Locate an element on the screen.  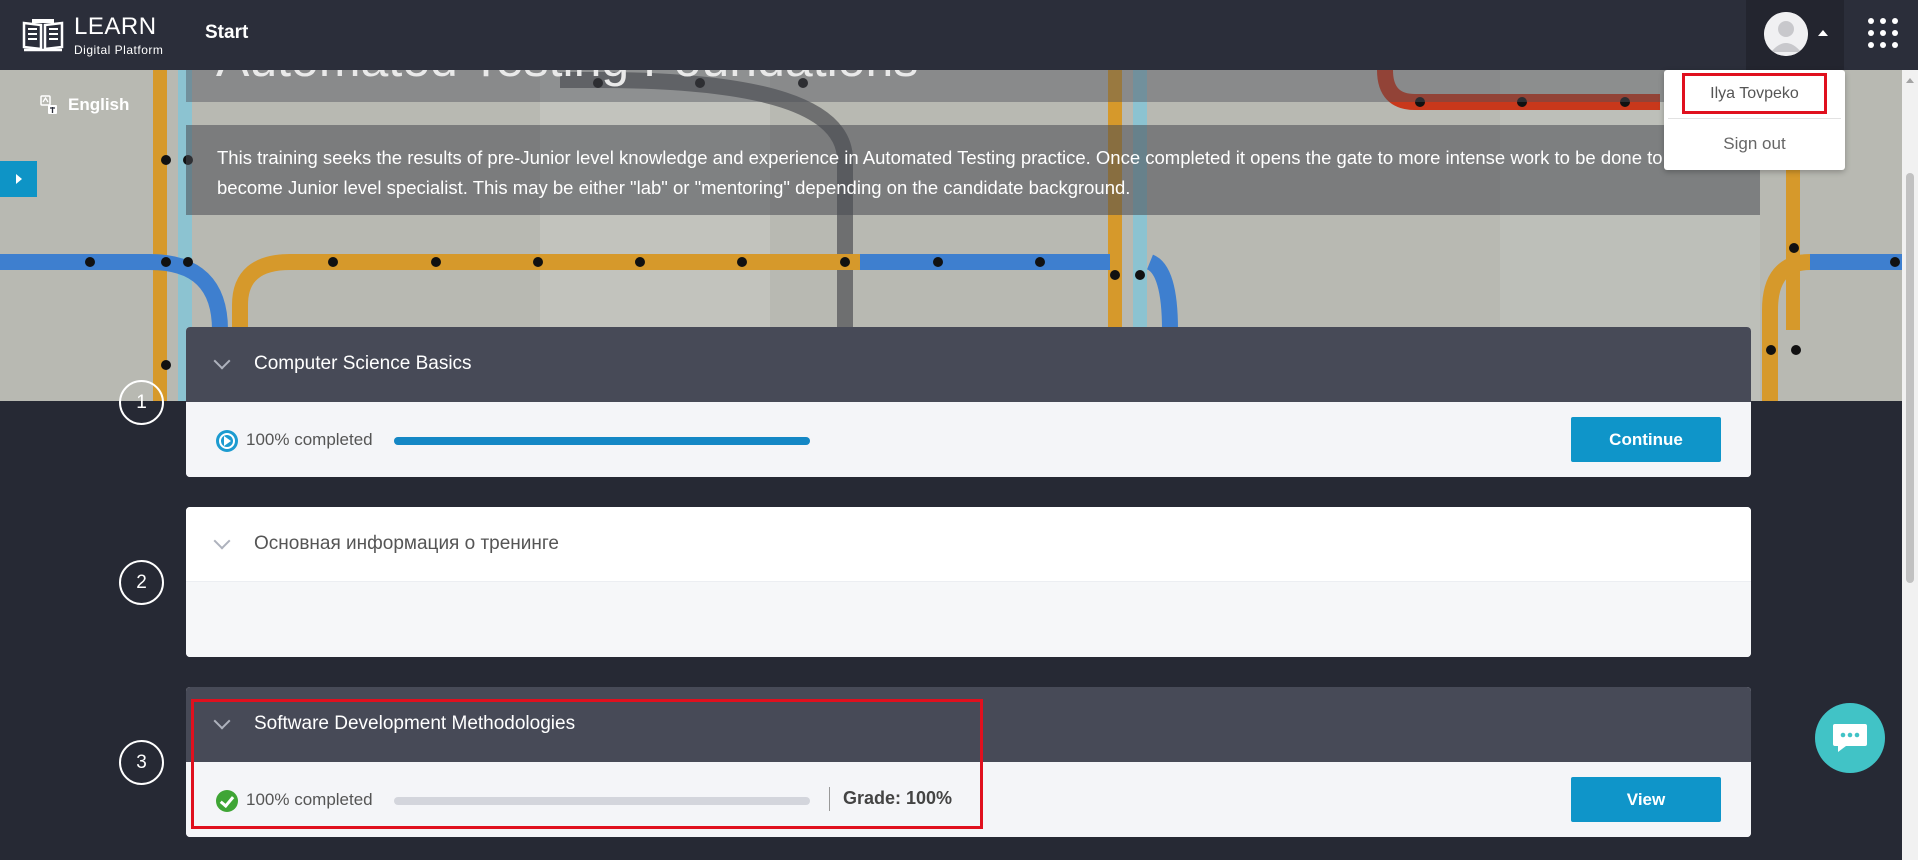
course-title: Automated Testing Foundations is located at coordinates (567, 79).